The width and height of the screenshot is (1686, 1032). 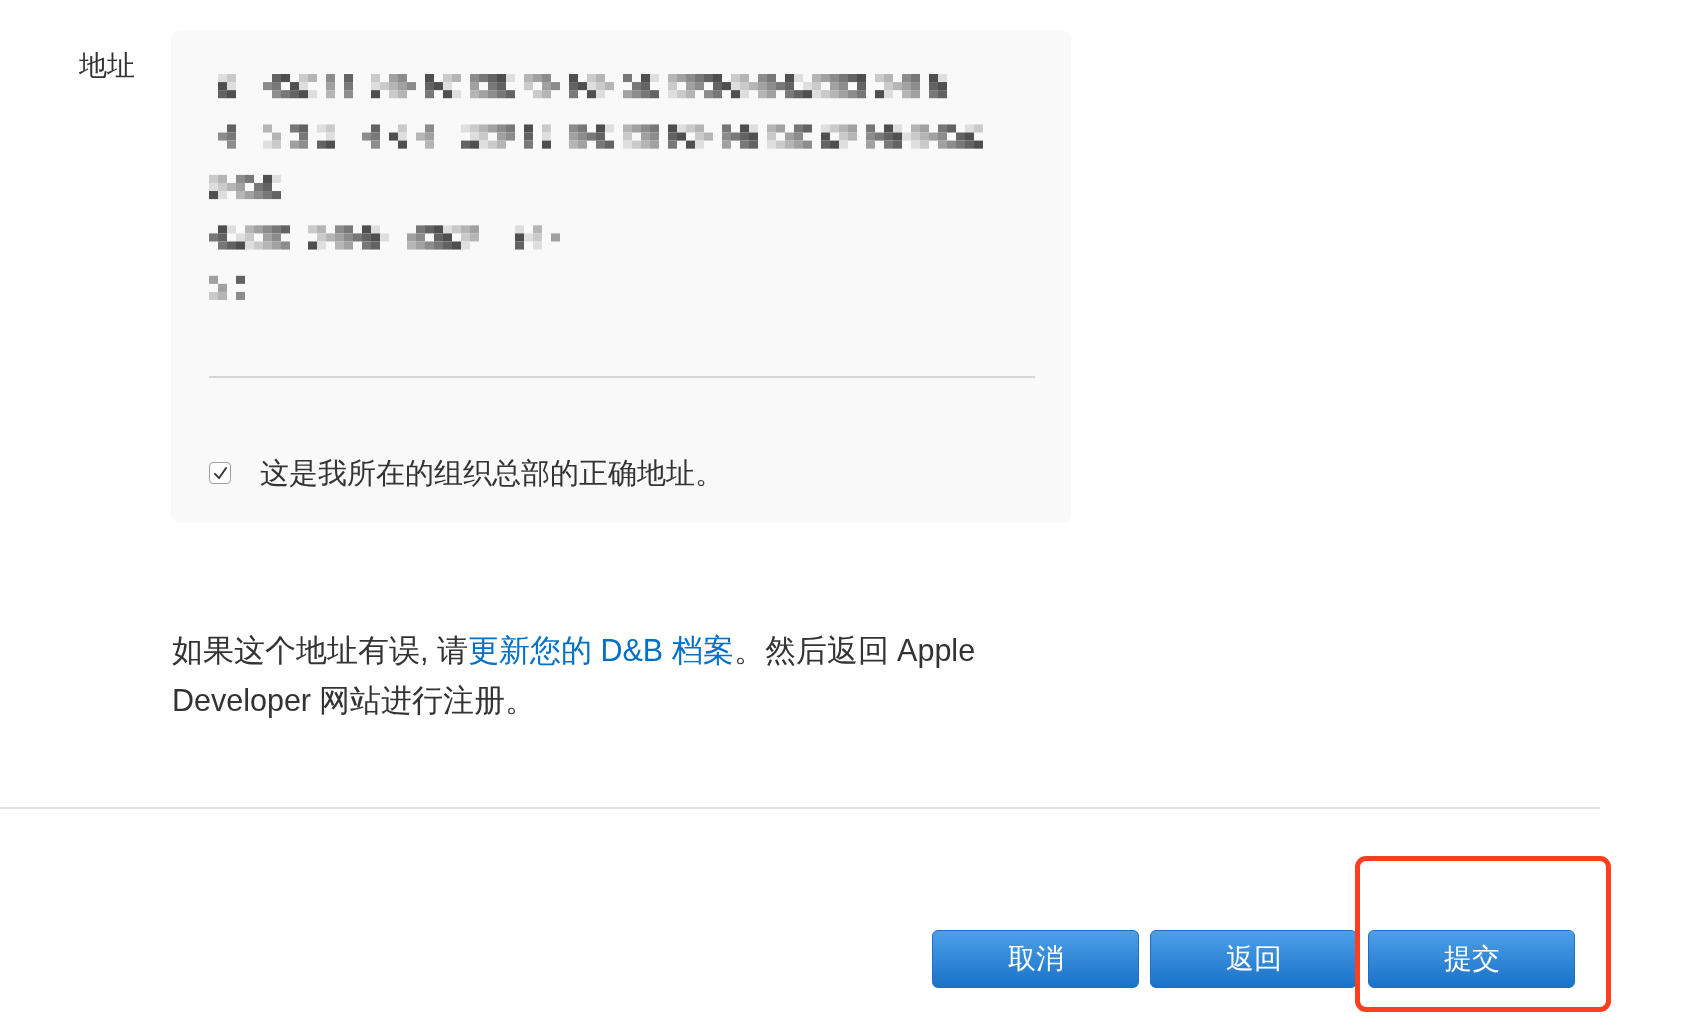 What do you see at coordinates (574, 676) in the screenshot?
I see `notice-text: 如果这个地址有误, 请更新您的 D&B 档案。然后返回 Apple Developer 网站进行注册。` at bounding box center [574, 676].